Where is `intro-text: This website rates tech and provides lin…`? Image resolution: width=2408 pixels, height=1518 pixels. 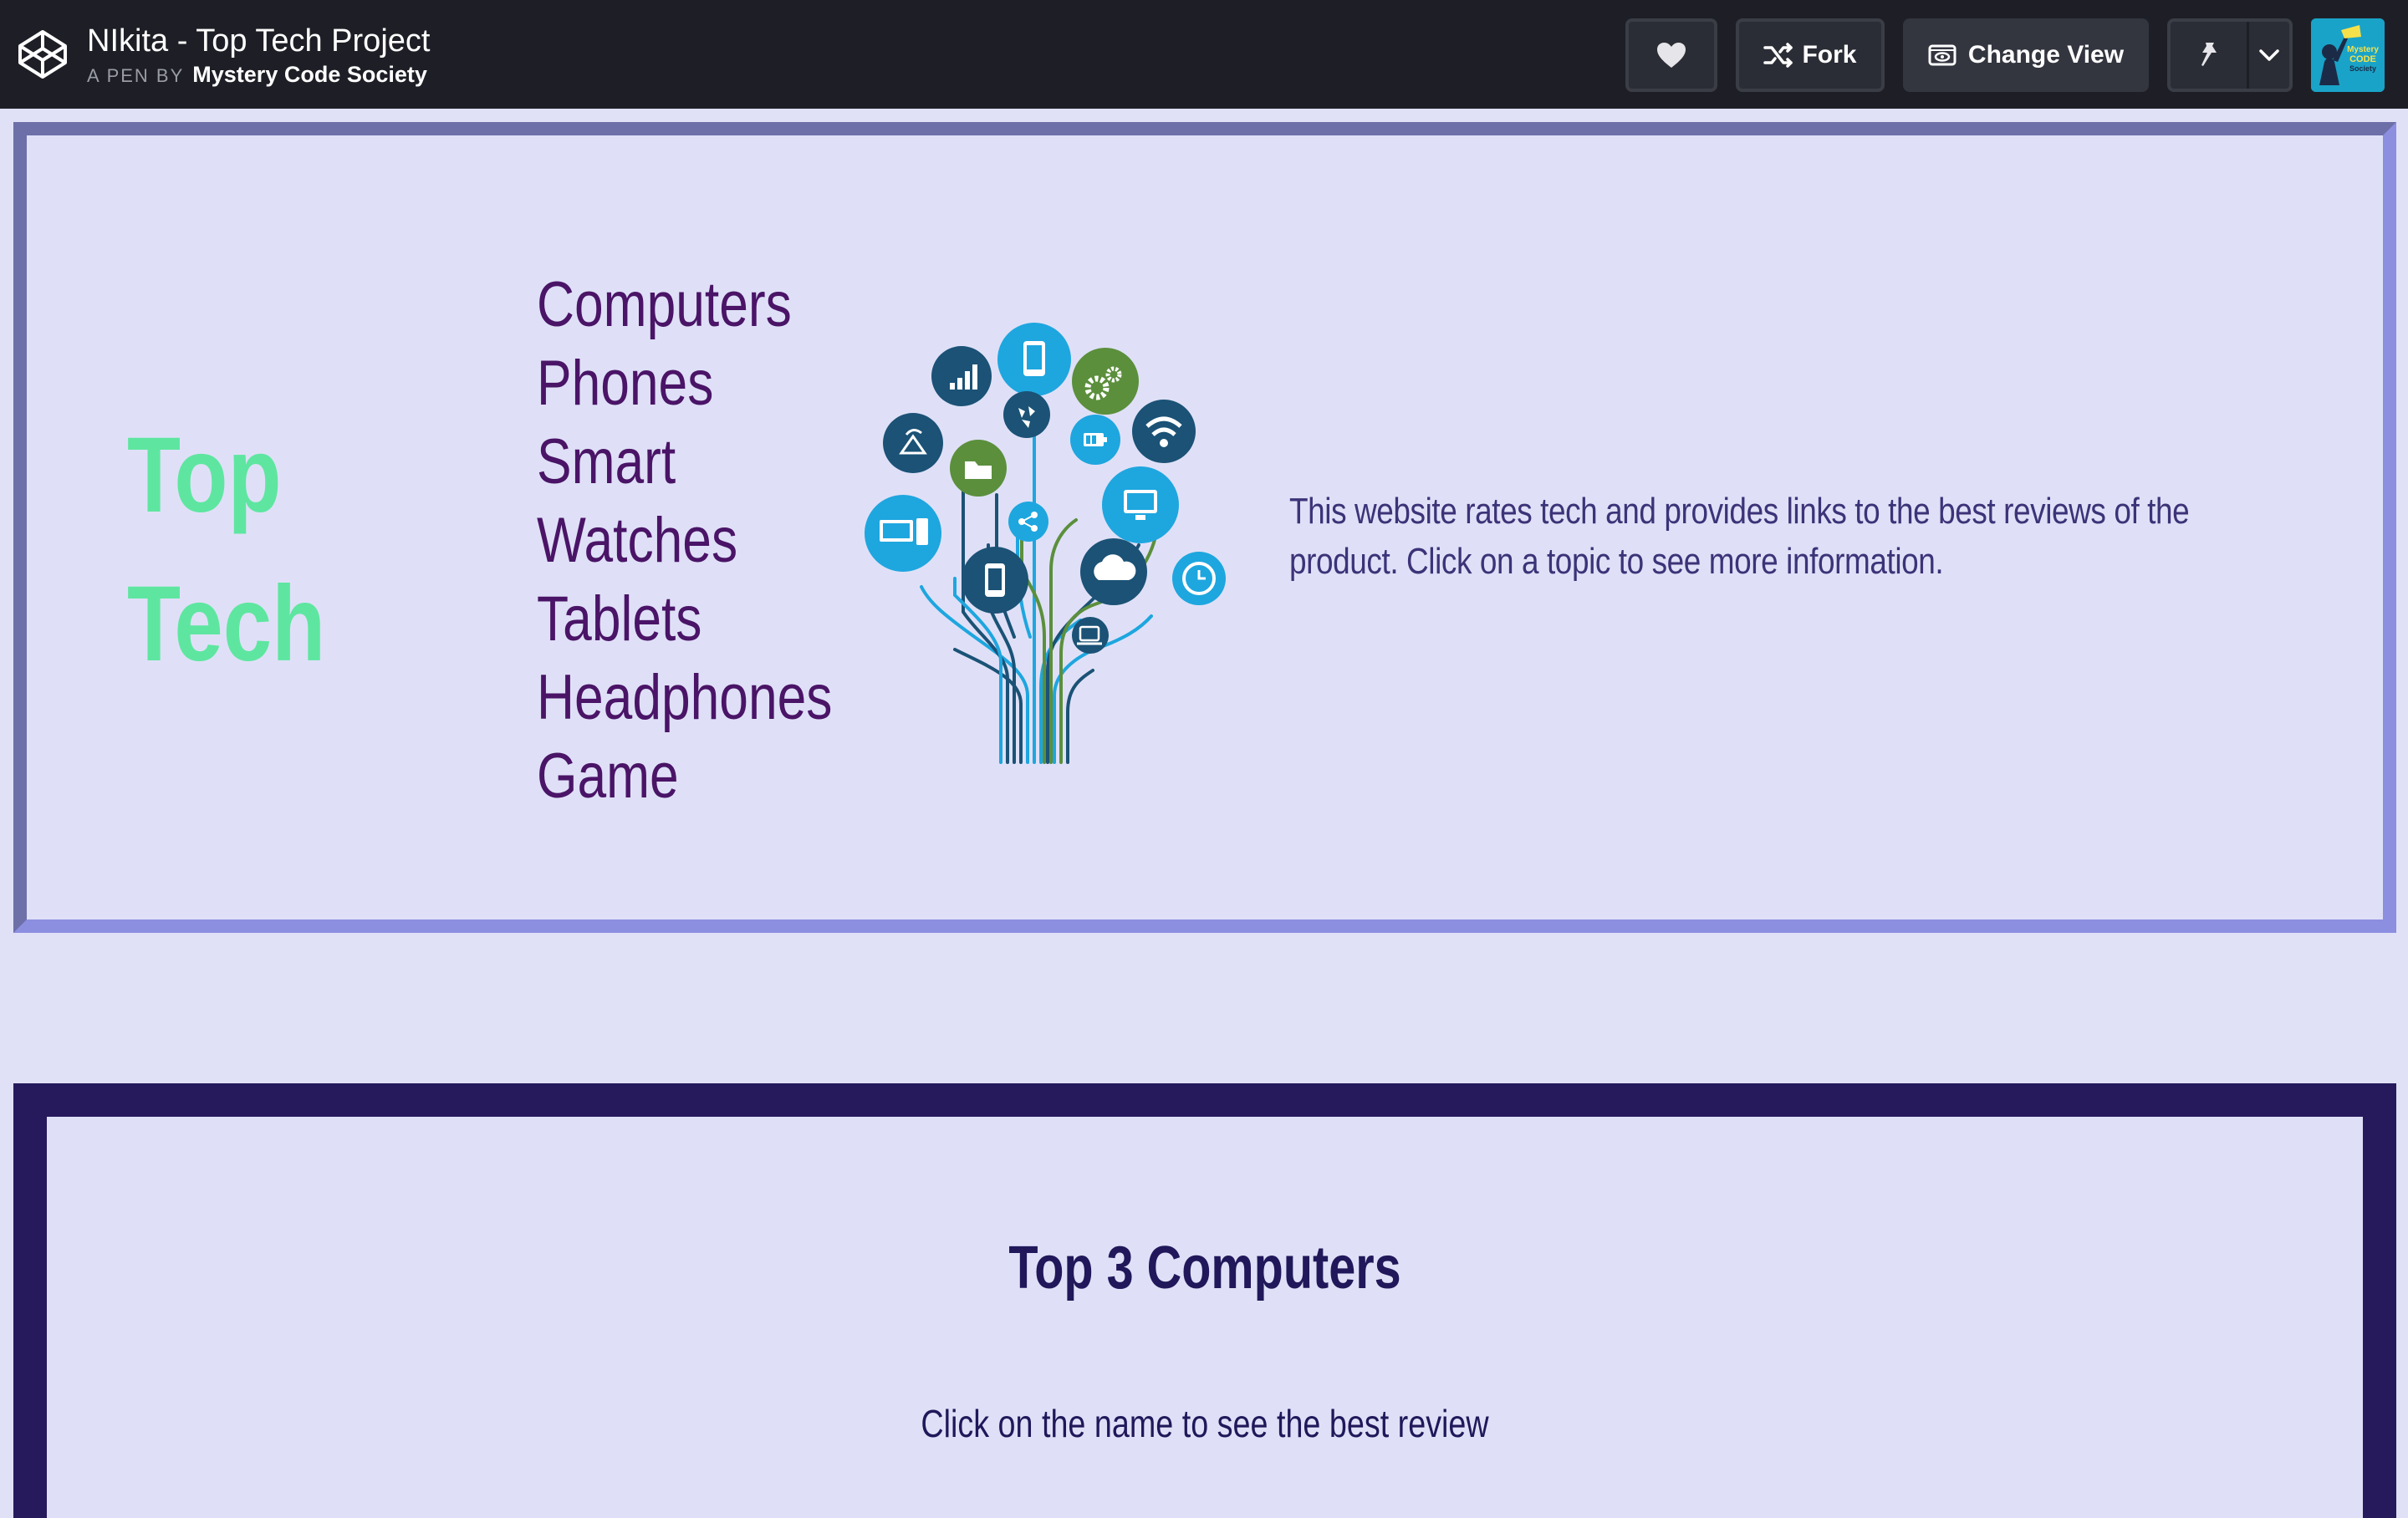 intro-text: This website rates tech and provides lin… is located at coordinates (1739, 536).